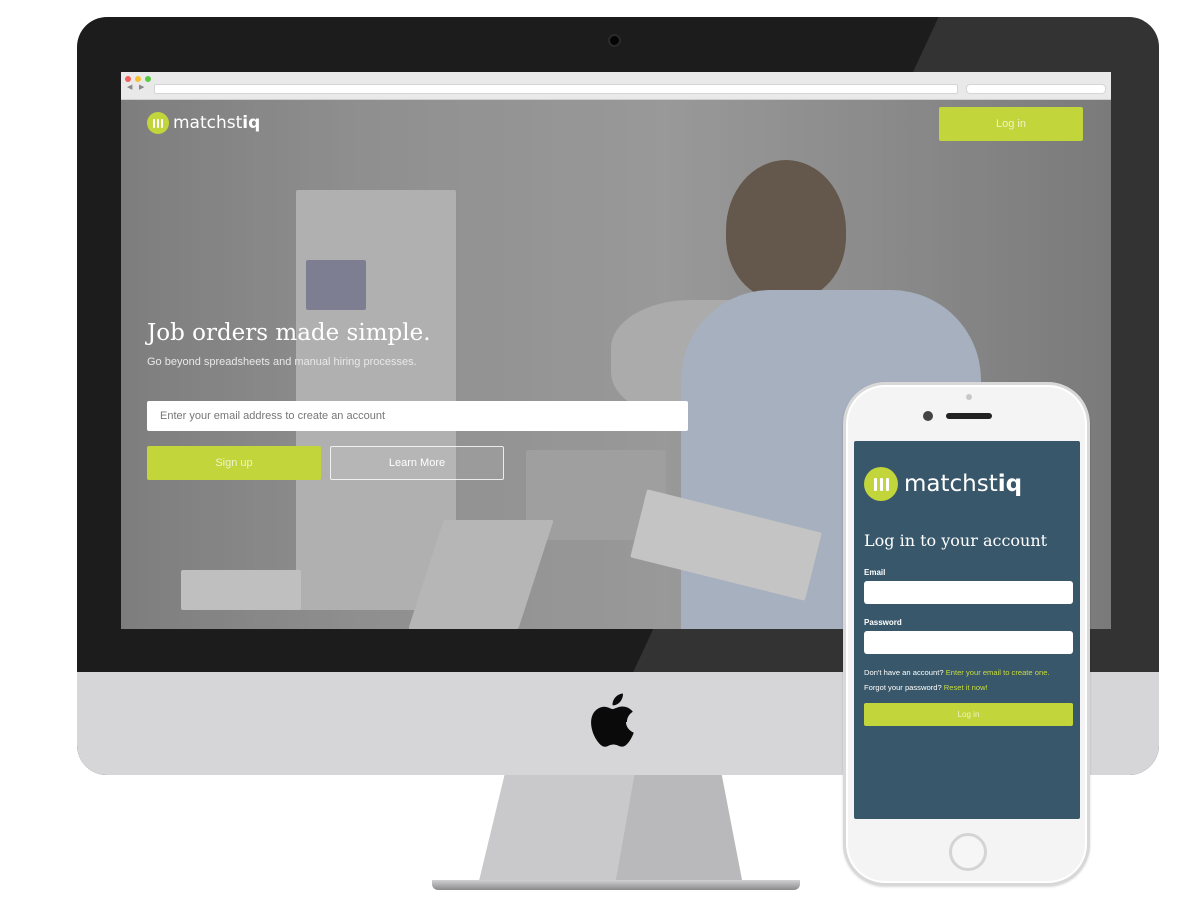 The image size is (1200, 900). What do you see at coordinates (289, 333) in the screenshot?
I see `hero-title: Job orders made simple.` at bounding box center [289, 333].